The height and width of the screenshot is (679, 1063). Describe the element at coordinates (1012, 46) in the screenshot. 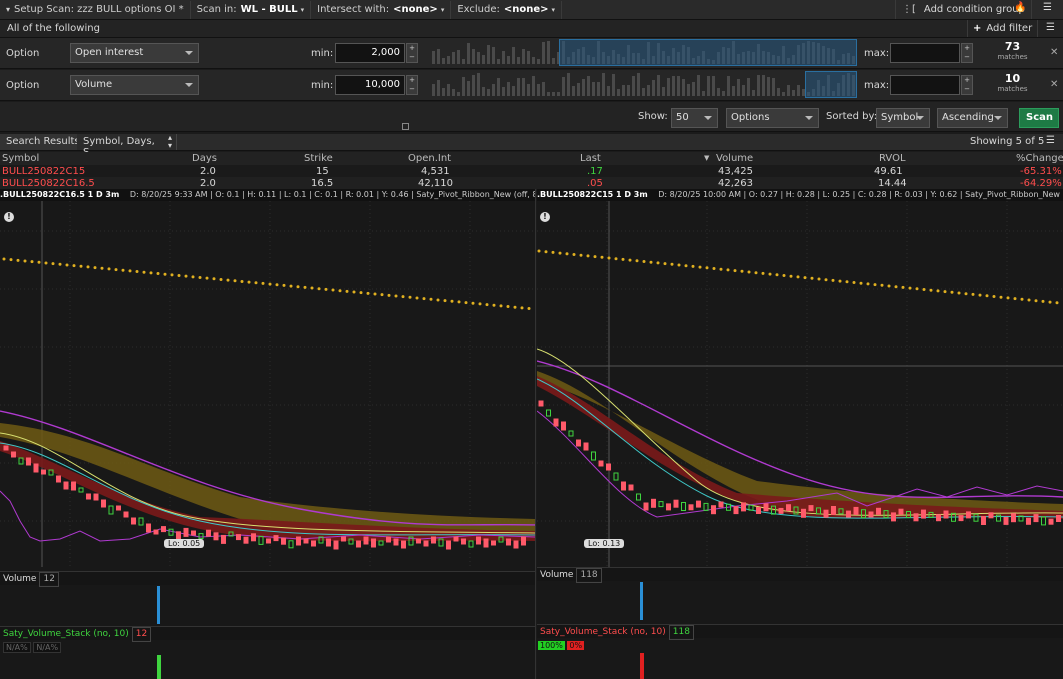

I see `matches-number: 73` at that location.